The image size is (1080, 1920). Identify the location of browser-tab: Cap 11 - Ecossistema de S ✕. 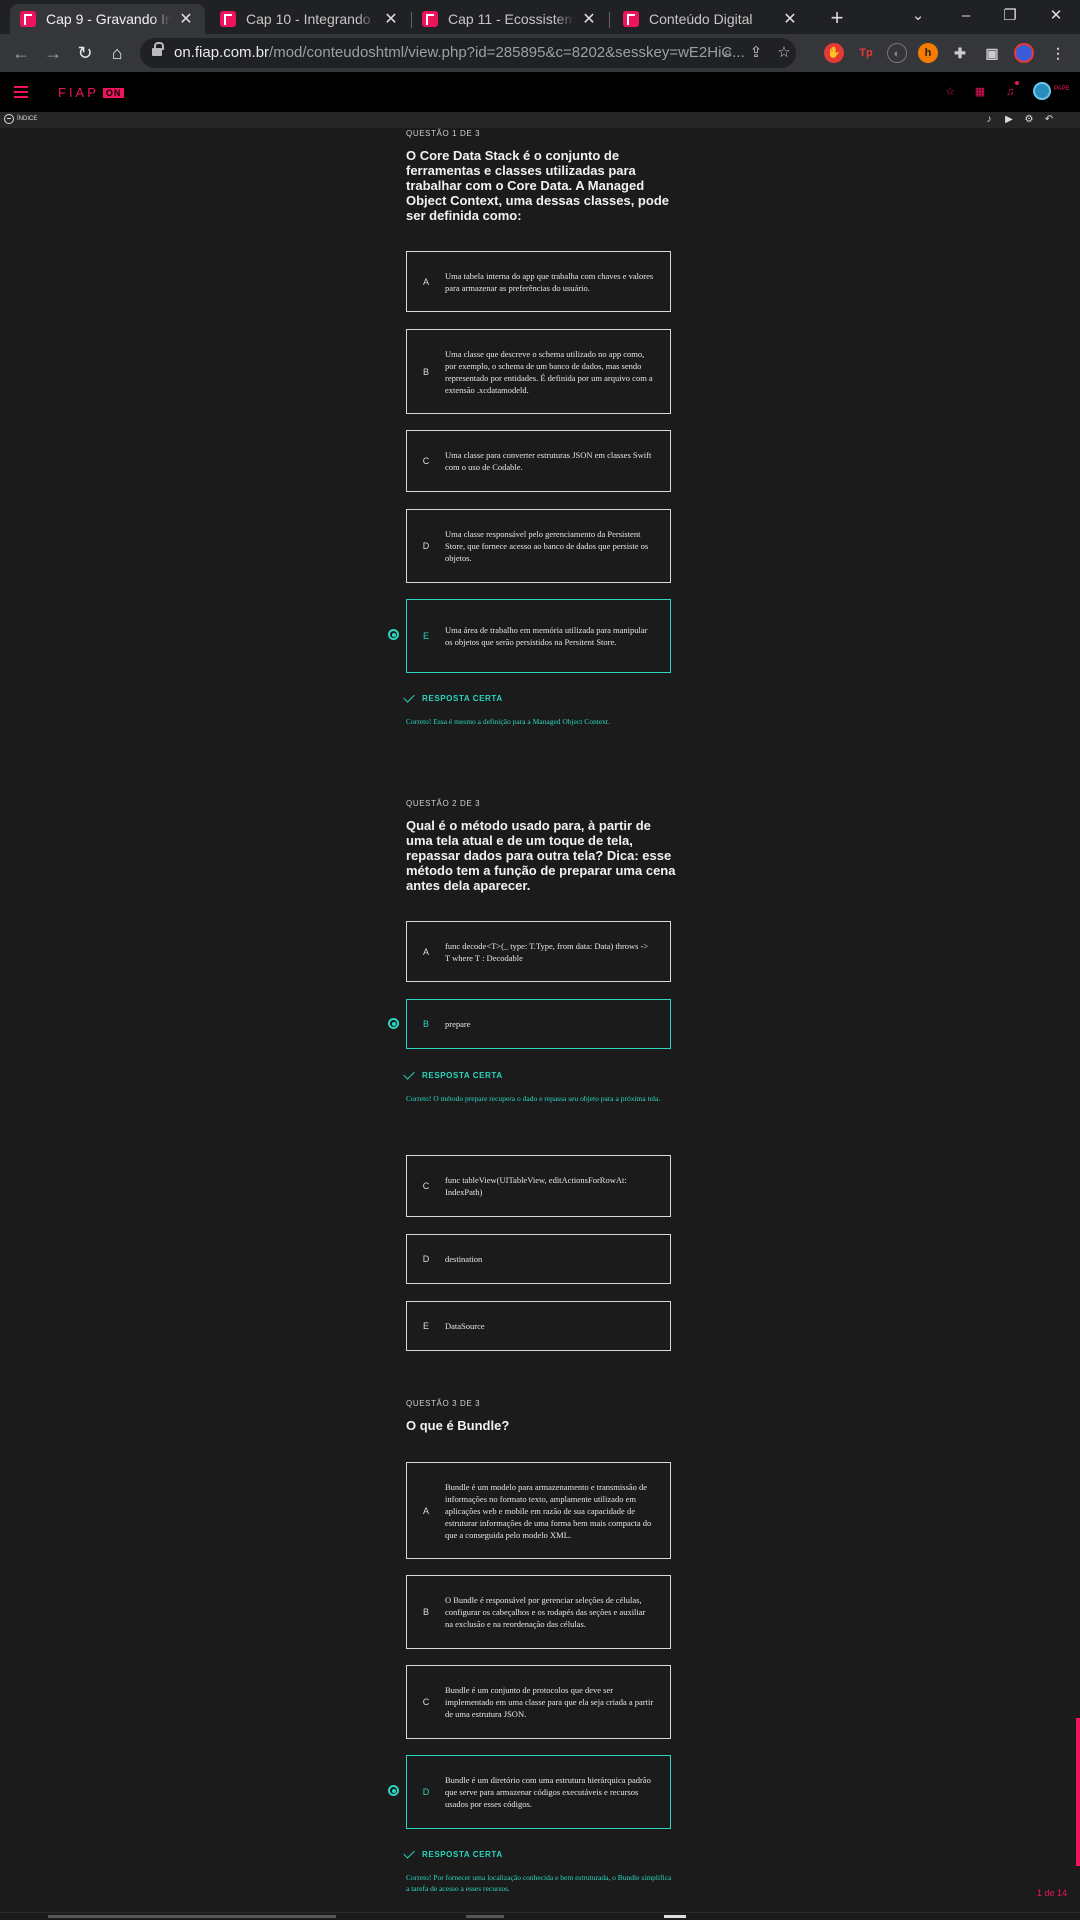
(510, 19).